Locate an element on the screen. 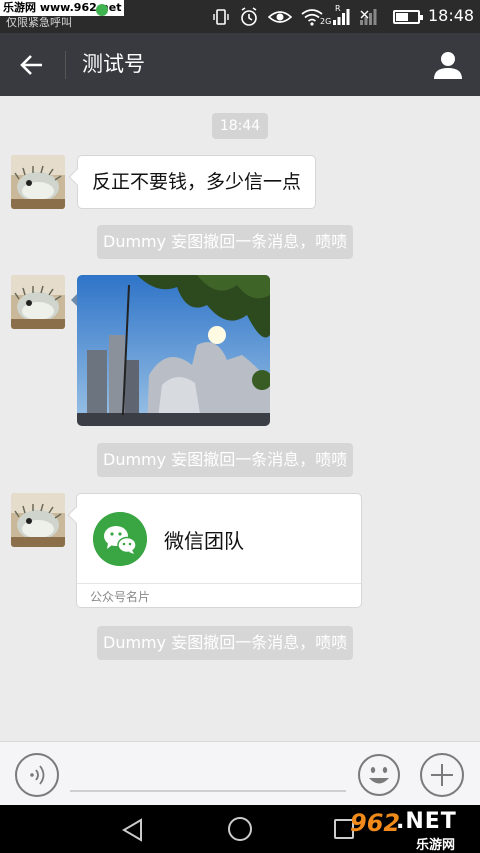  input-bar is located at coordinates (240, 773).